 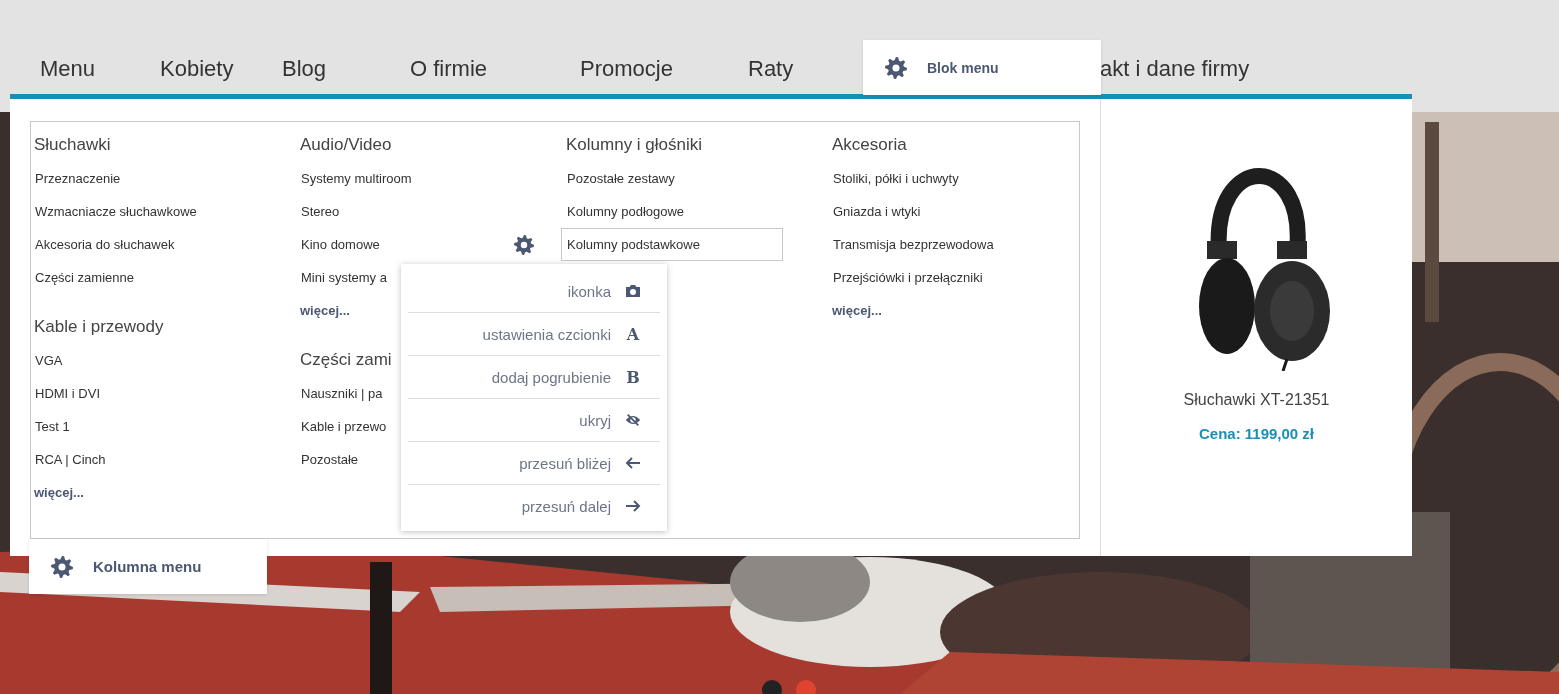 I want to click on nav-link: Promocje, so click(x=626, y=69).